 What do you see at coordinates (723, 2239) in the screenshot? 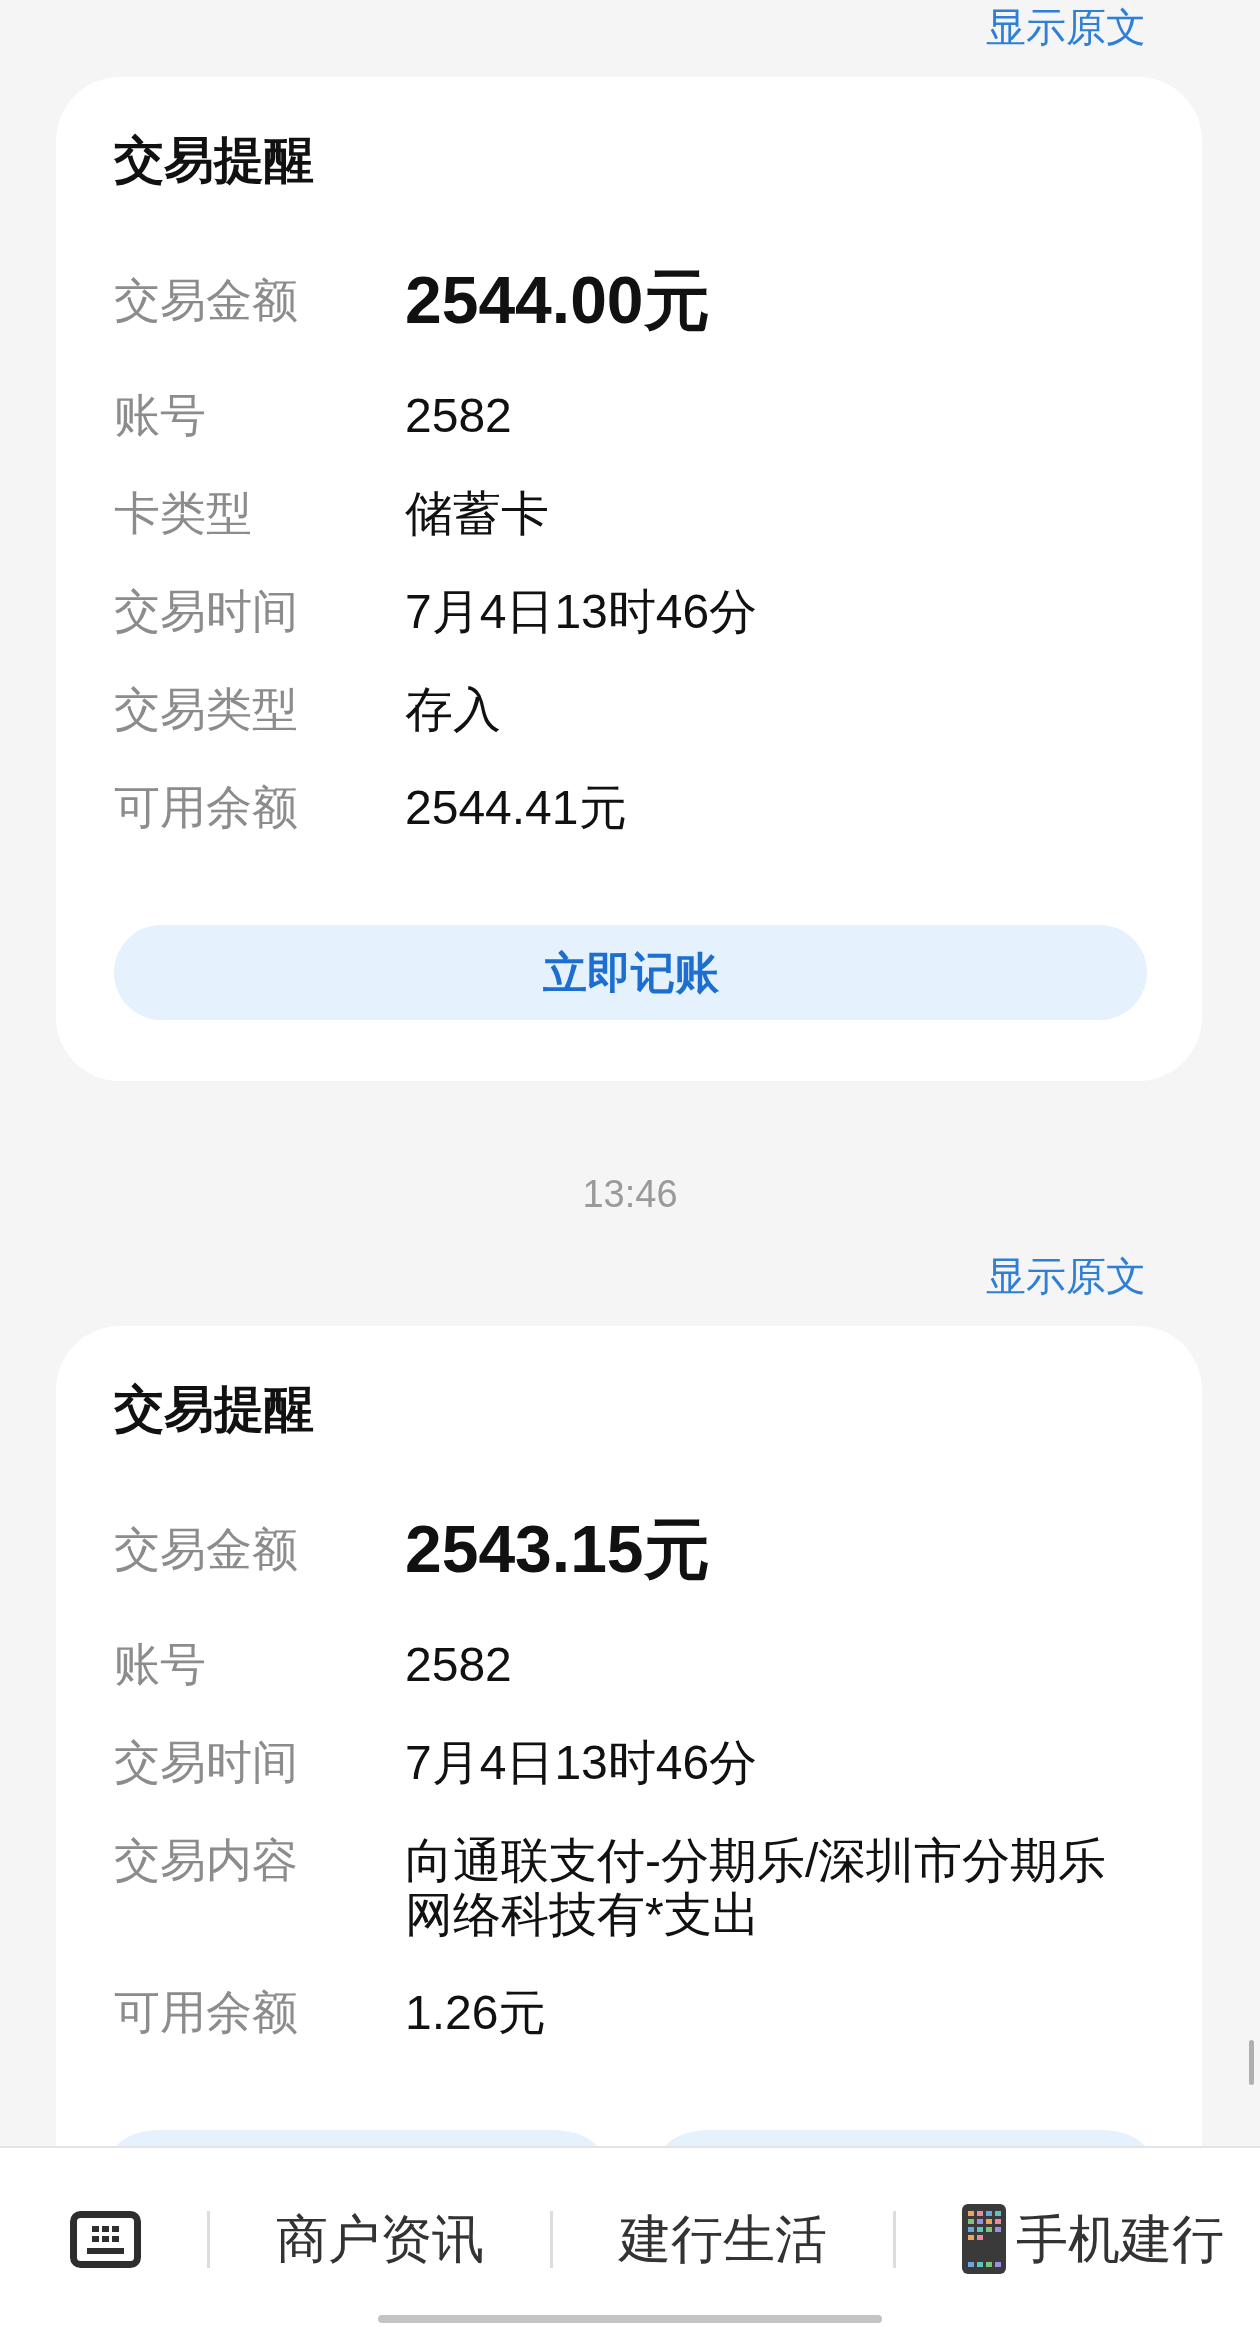
I see `menu-button: 建行生活` at bounding box center [723, 2239].